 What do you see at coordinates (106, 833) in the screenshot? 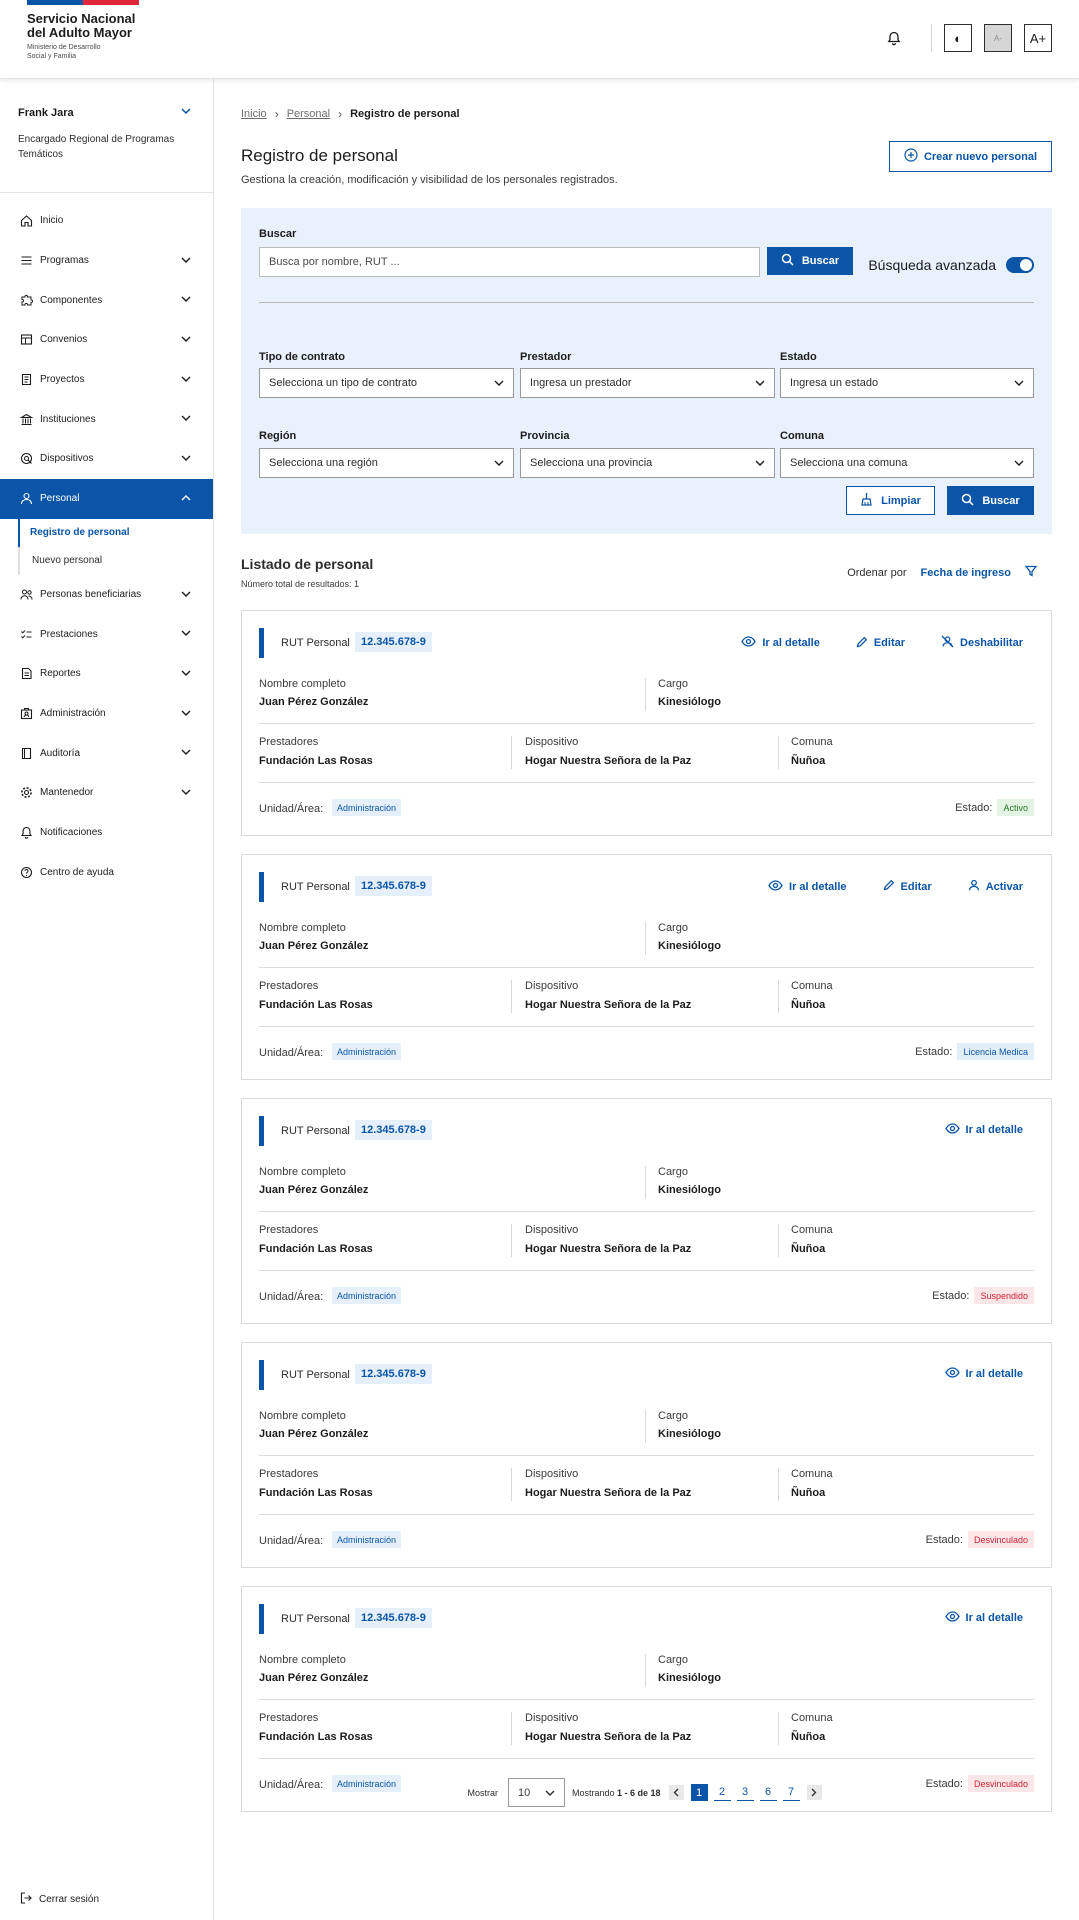
I see `sidebar-item-notificaciones: Notificaciones` at bounding box center [106, 833].